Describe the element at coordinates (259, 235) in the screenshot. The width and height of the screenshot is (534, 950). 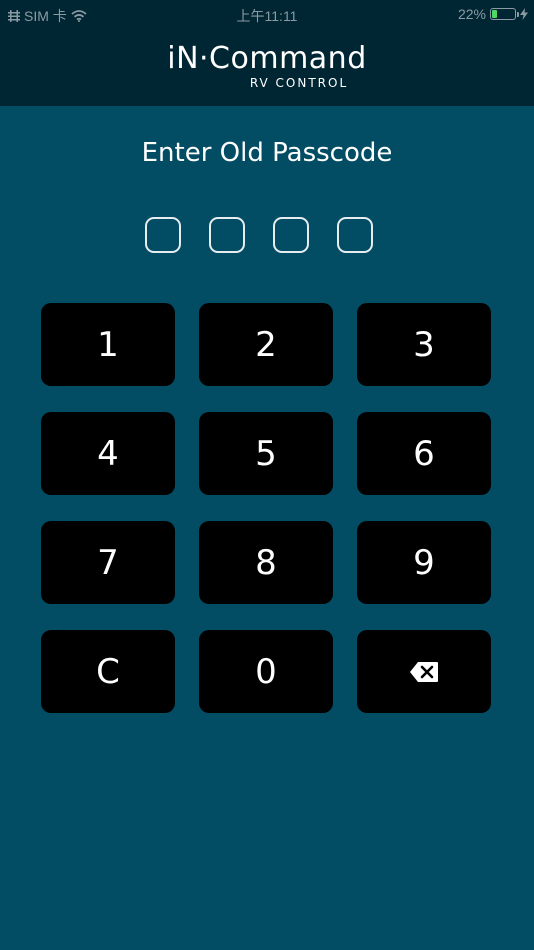
I see `passcode-indicators` at that location.